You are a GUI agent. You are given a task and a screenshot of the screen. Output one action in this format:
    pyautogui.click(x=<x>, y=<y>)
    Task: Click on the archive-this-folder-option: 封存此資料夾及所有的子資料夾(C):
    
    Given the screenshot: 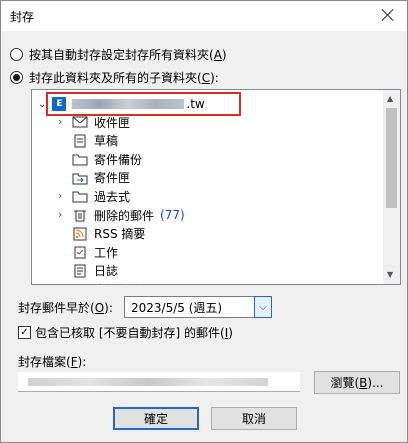 What is the action you would take?
    pyautogui.click(x=114, y=77)
    